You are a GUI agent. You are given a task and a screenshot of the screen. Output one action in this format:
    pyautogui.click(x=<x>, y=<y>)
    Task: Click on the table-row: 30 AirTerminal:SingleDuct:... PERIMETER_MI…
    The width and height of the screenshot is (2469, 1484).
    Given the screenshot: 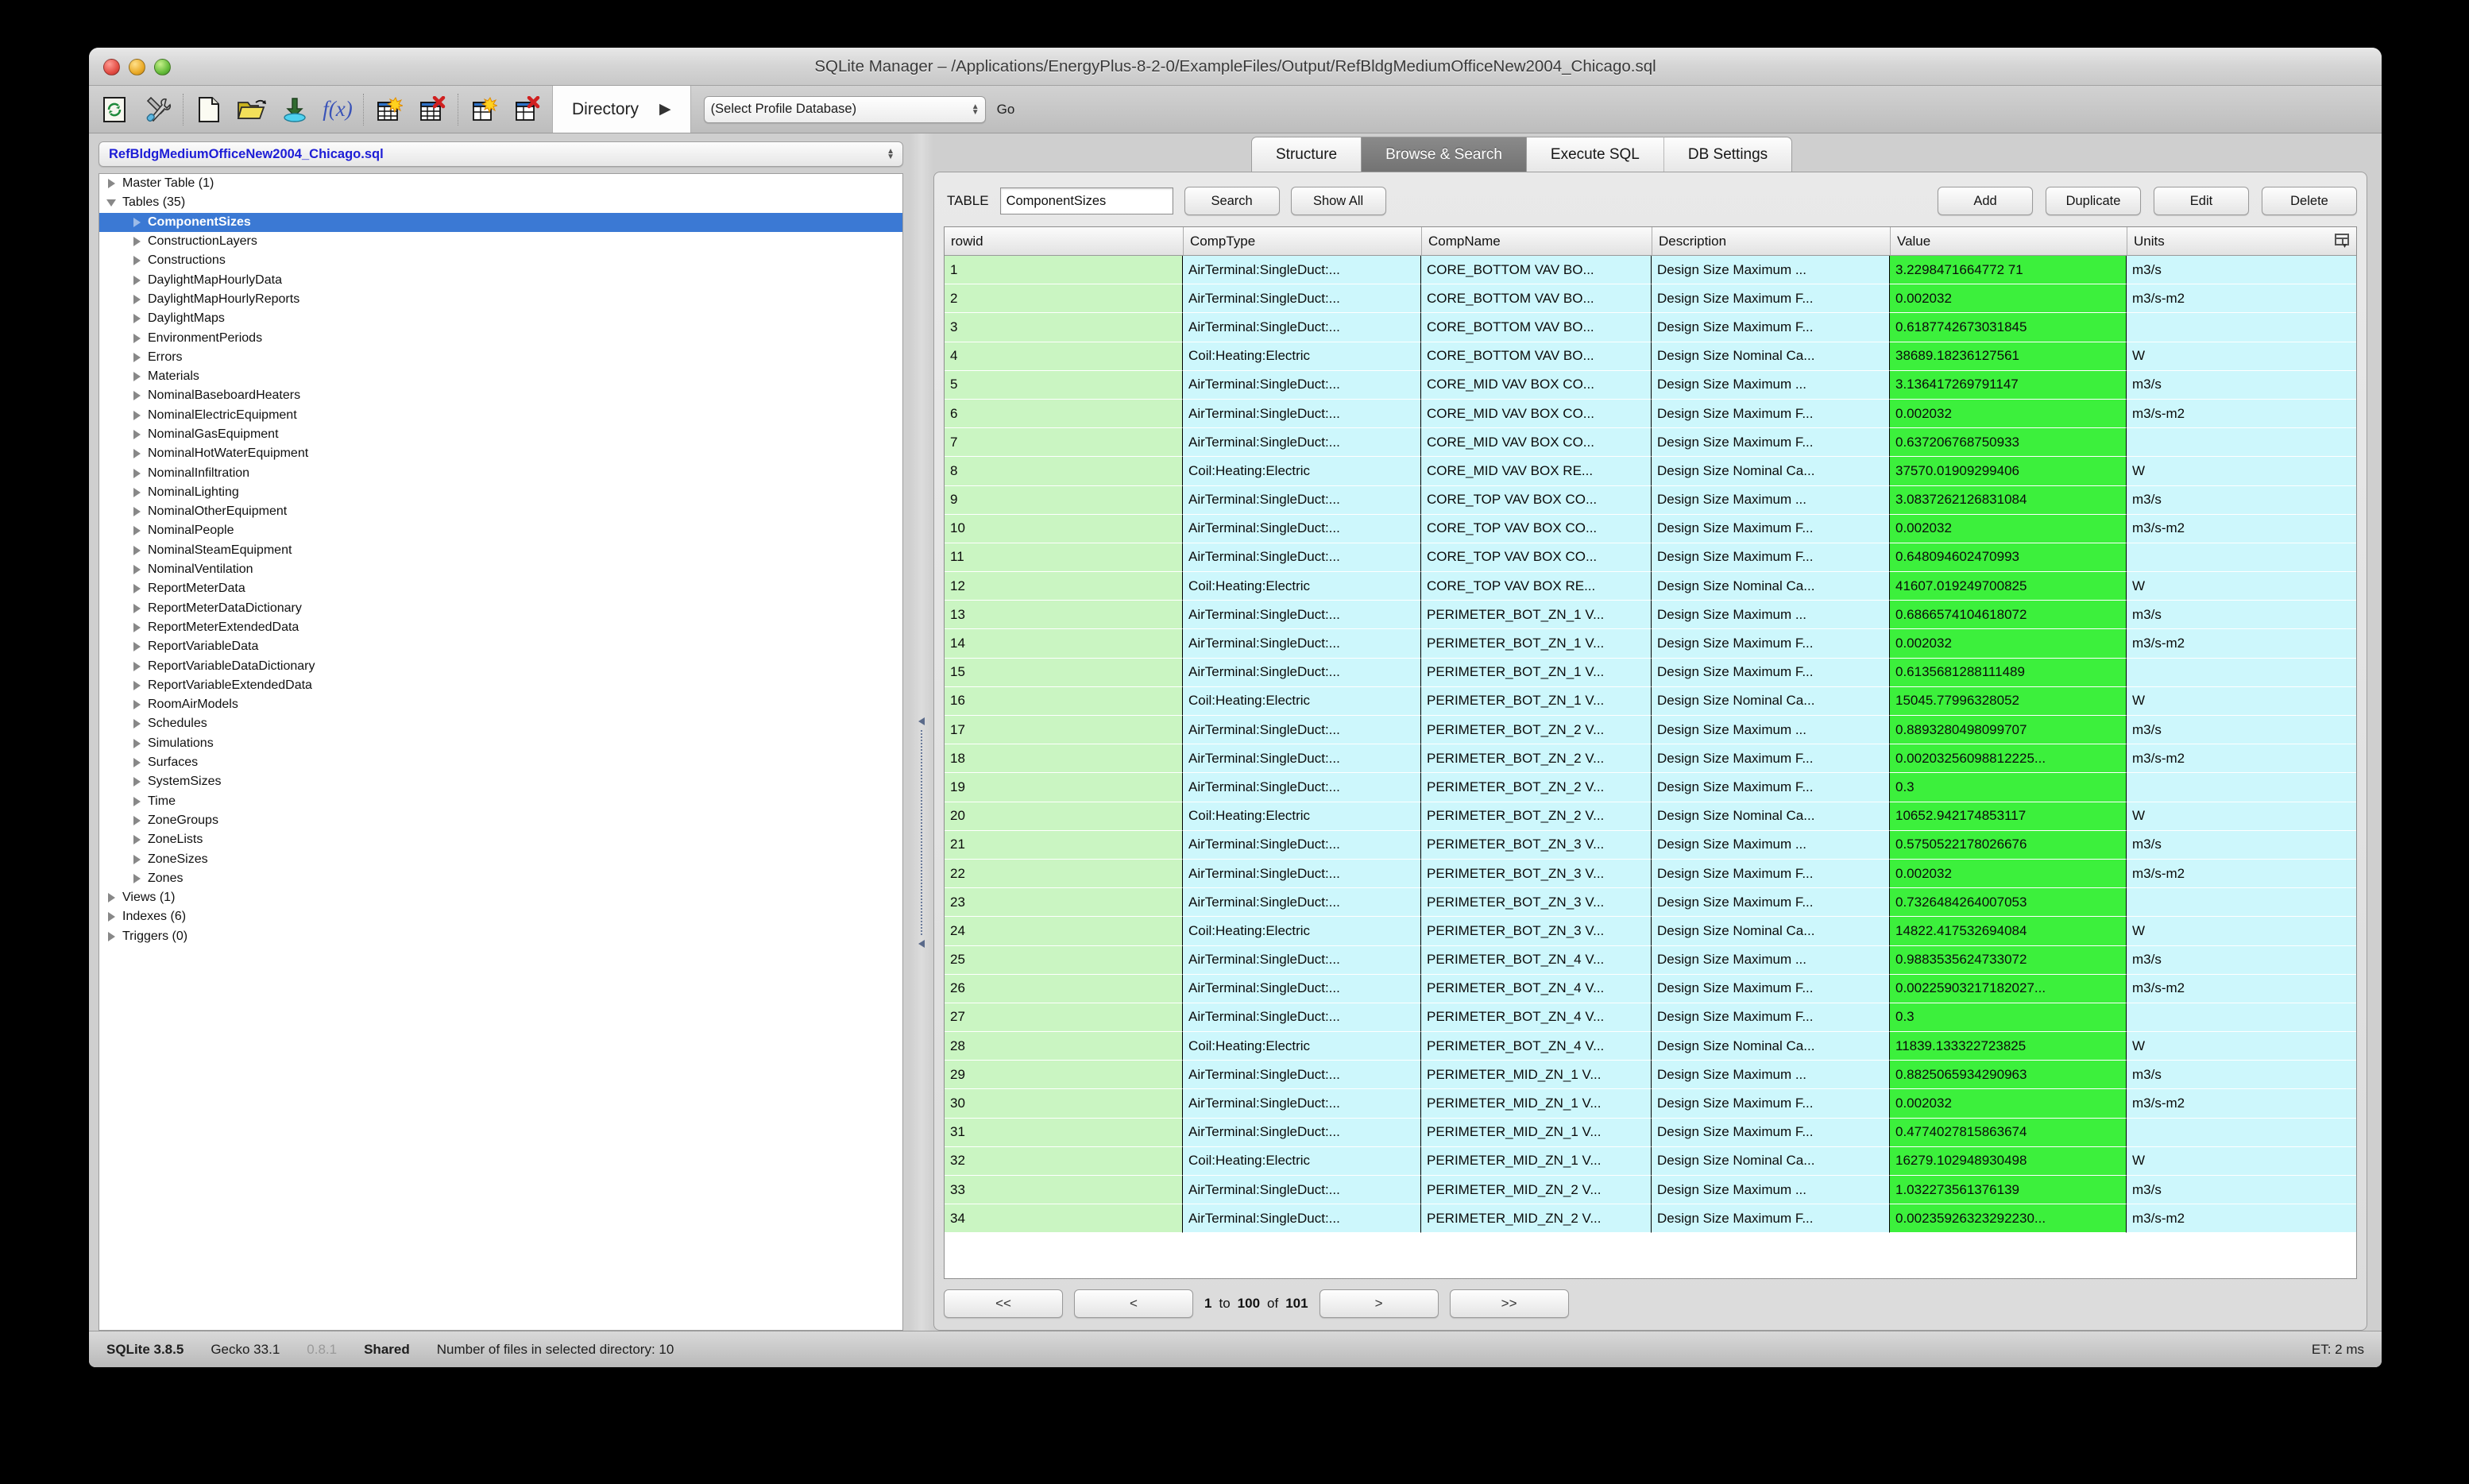 What is the action you would take?
    pyautogui.click(x=1650, y=1104)
    